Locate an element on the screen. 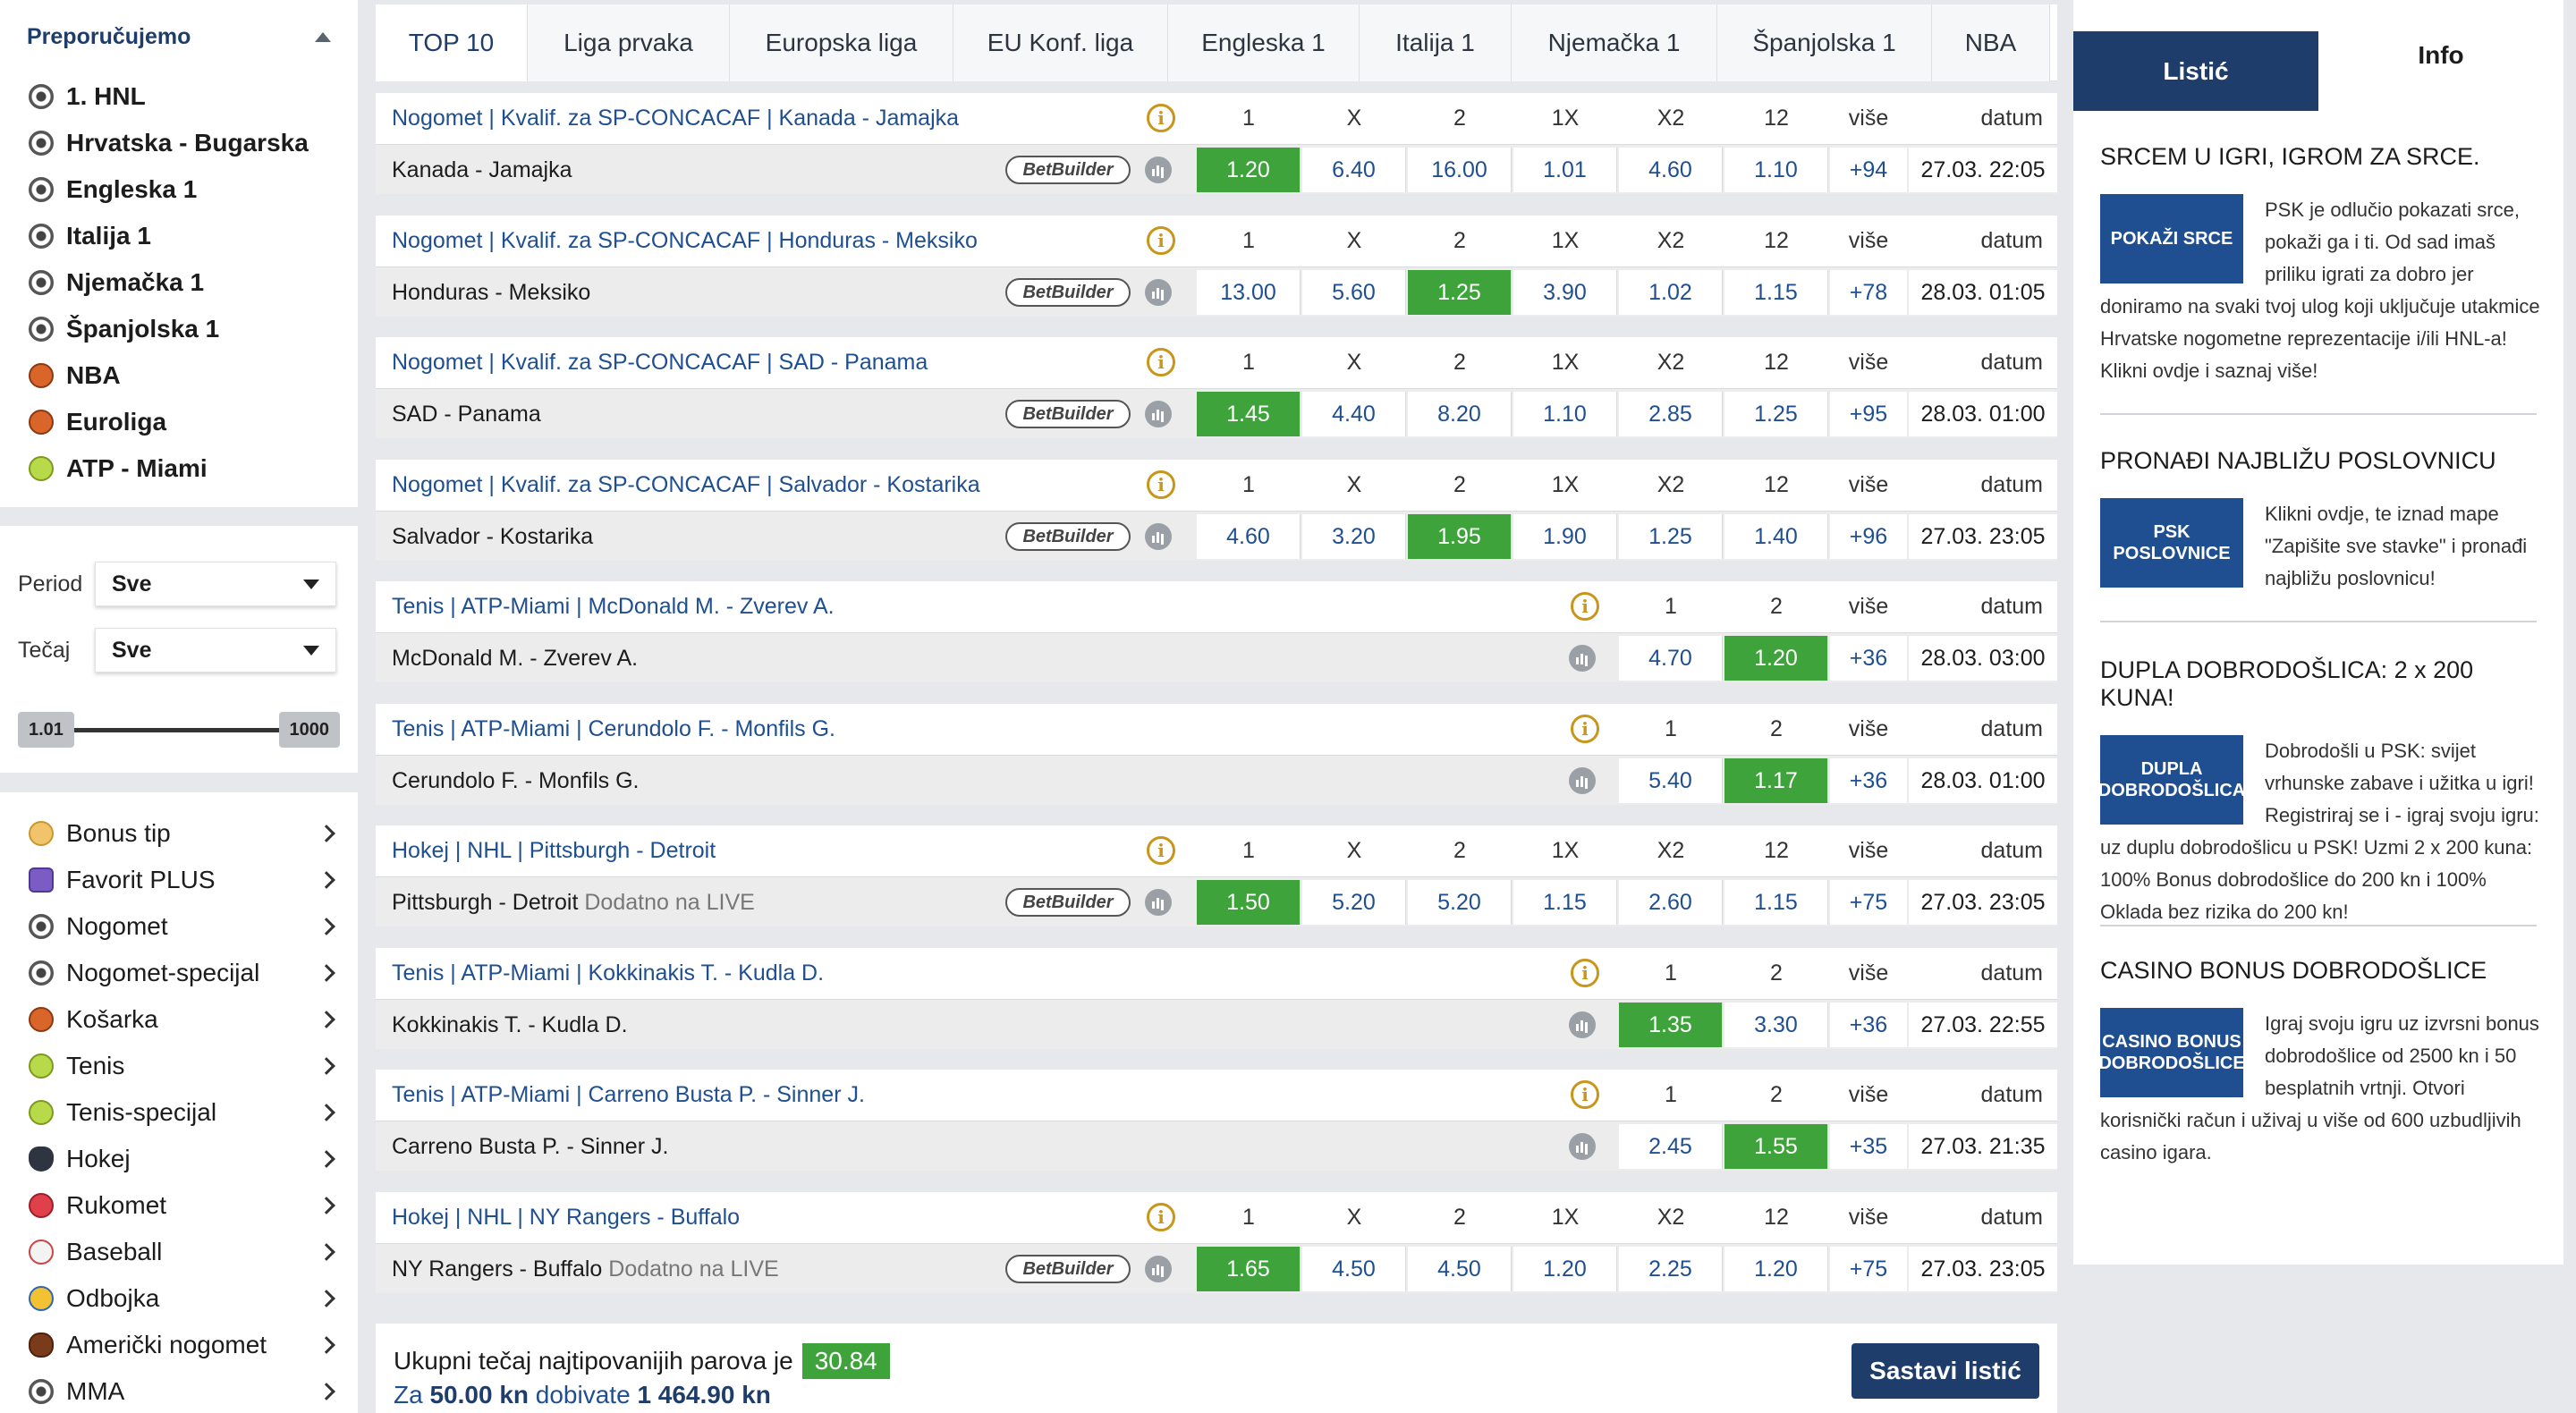  odds-button: 6.40 is located at coordinates (1354, 170).